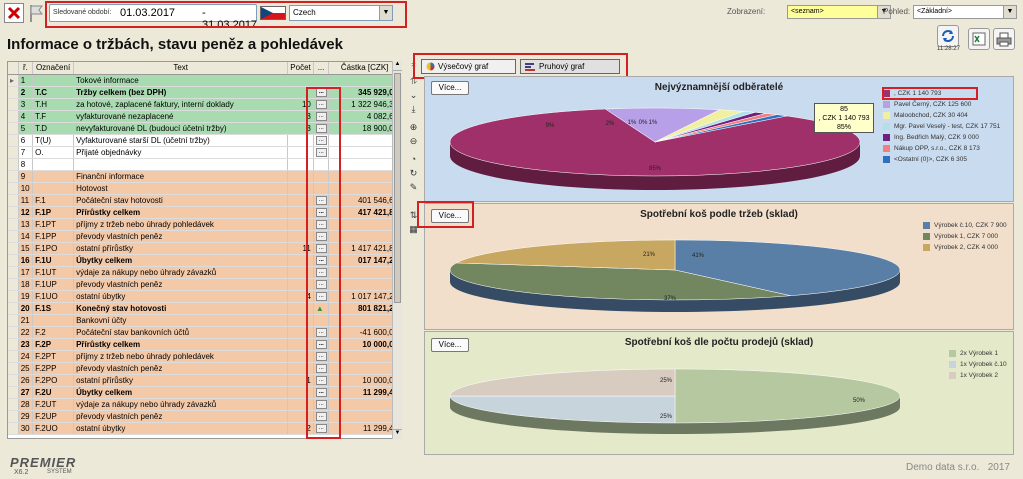 This screenshot has height=479, width=1023. What do you see at coordinates (36, 13) in the screenshot?
I see `flag-icon` at bounding box center [36, 13].